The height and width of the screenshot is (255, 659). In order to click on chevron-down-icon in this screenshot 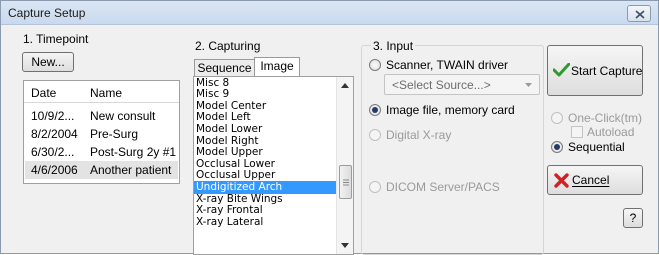, I will do `click(528, 85)`.